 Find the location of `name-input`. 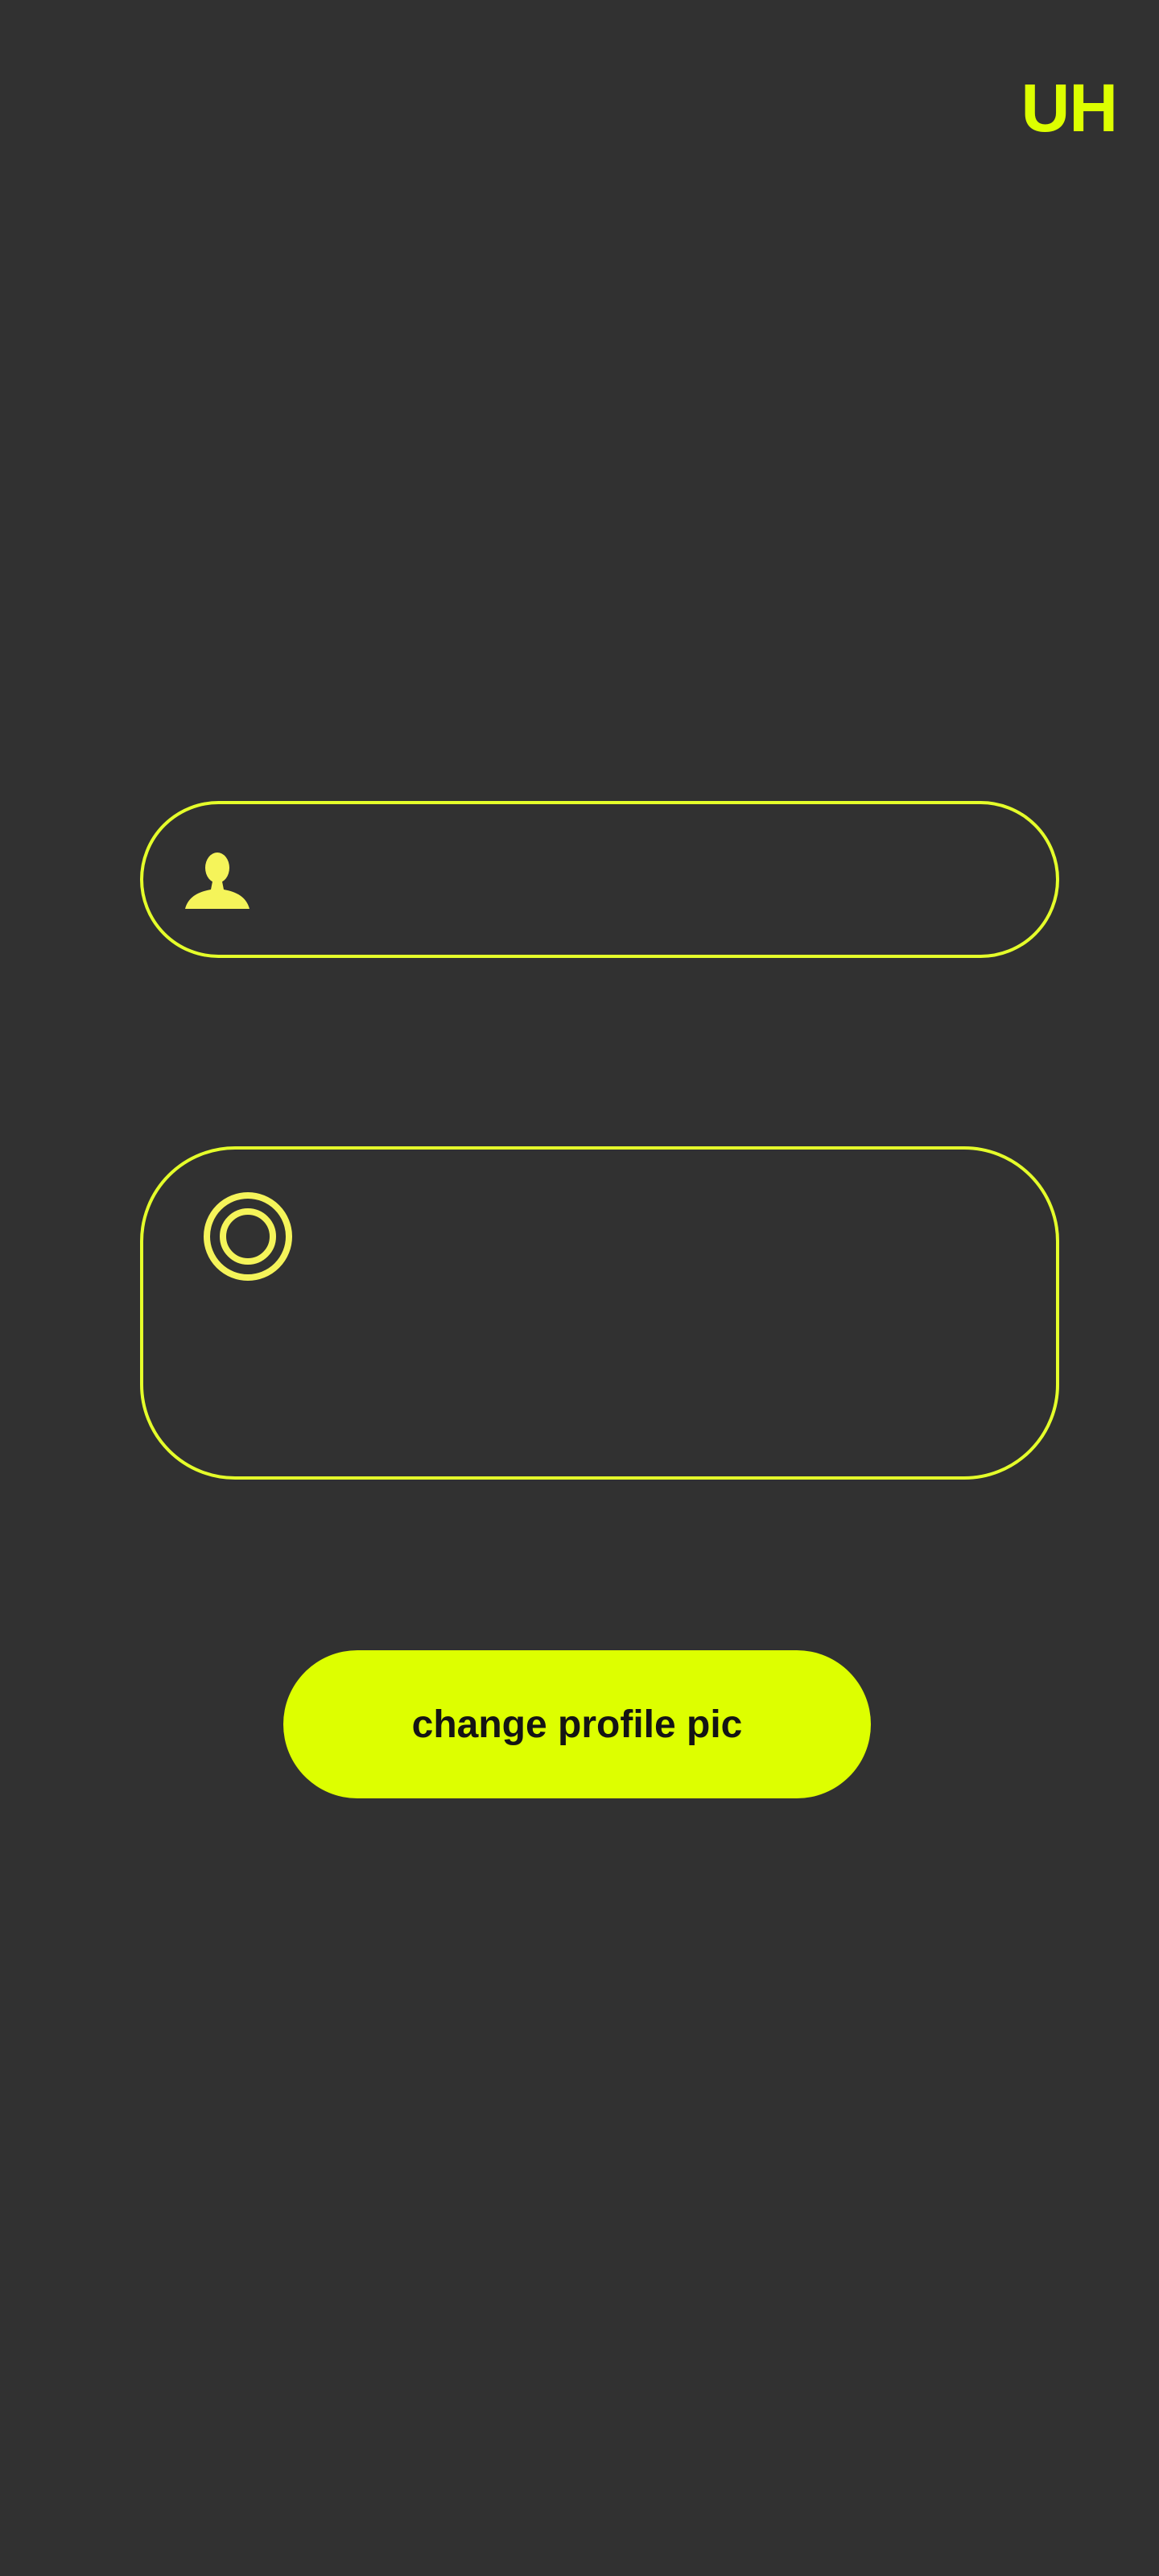

name-input is located at coordinates (636, 879).